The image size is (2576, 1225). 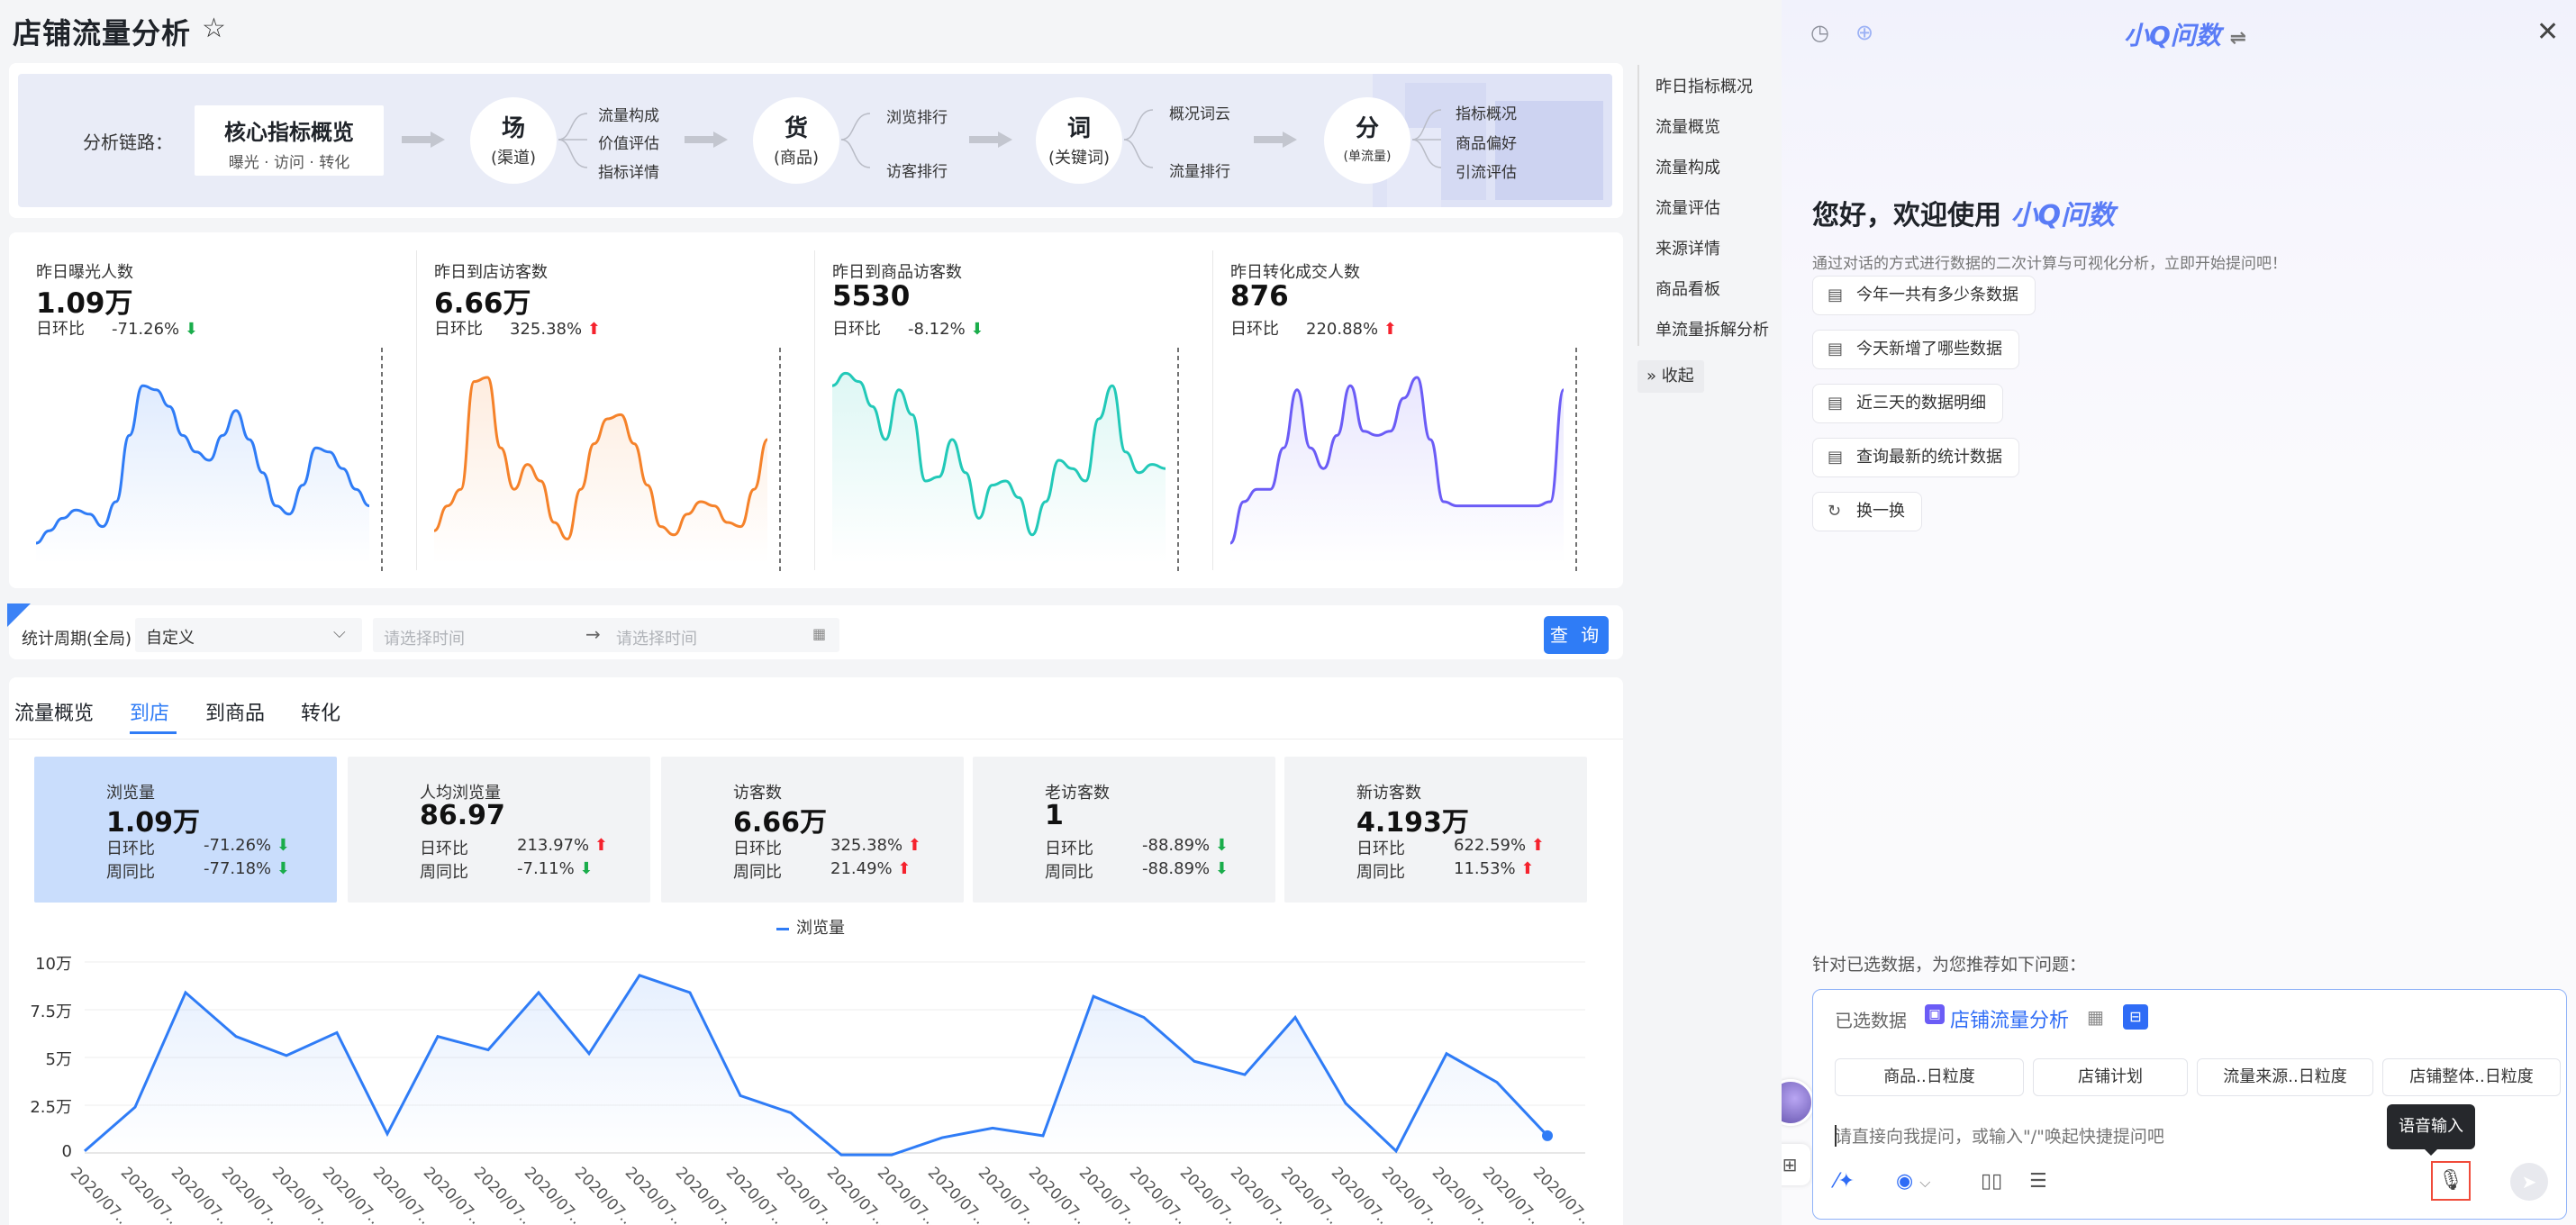 I want to click on period-select: 自定义 ⌵, so click(x=249, y=635).